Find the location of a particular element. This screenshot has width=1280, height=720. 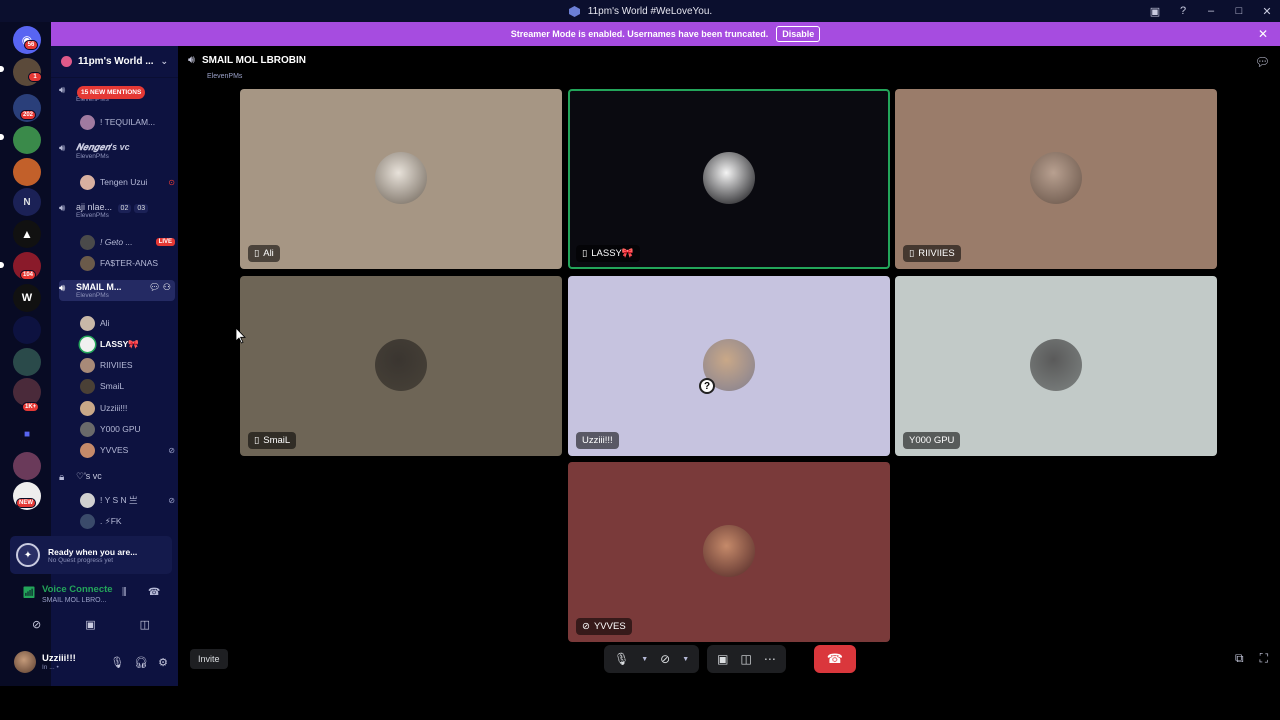

fullscreen-icon: ⛶ is located at coordinates (1264, 658).